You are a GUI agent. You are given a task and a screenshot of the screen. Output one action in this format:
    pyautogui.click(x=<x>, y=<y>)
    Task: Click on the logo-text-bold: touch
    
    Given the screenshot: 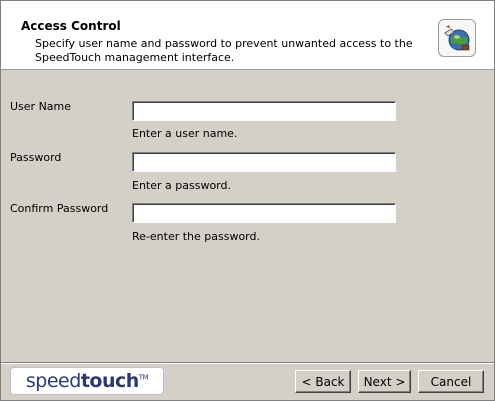 What is the action you would take?
    pyautogui.click(x=109, y=381)
    